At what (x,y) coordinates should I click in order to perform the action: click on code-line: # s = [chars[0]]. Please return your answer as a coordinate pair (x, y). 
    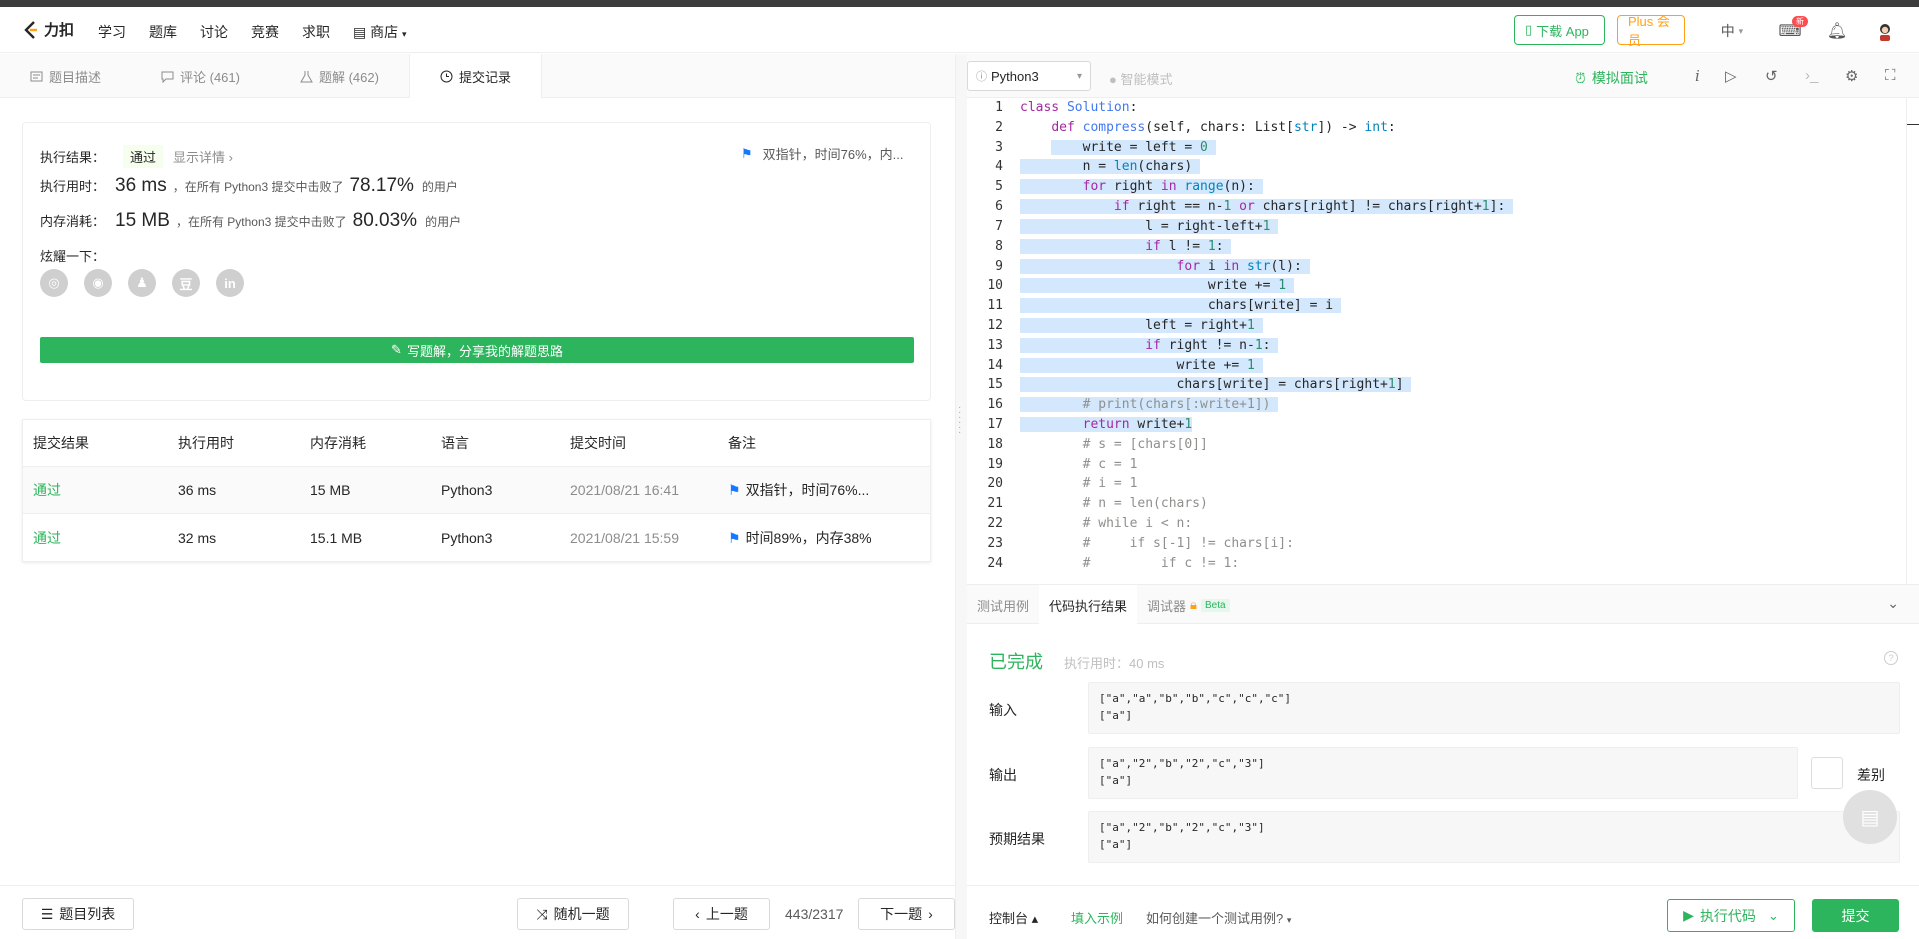
    Looking at the image, I should click on (1114, 444).